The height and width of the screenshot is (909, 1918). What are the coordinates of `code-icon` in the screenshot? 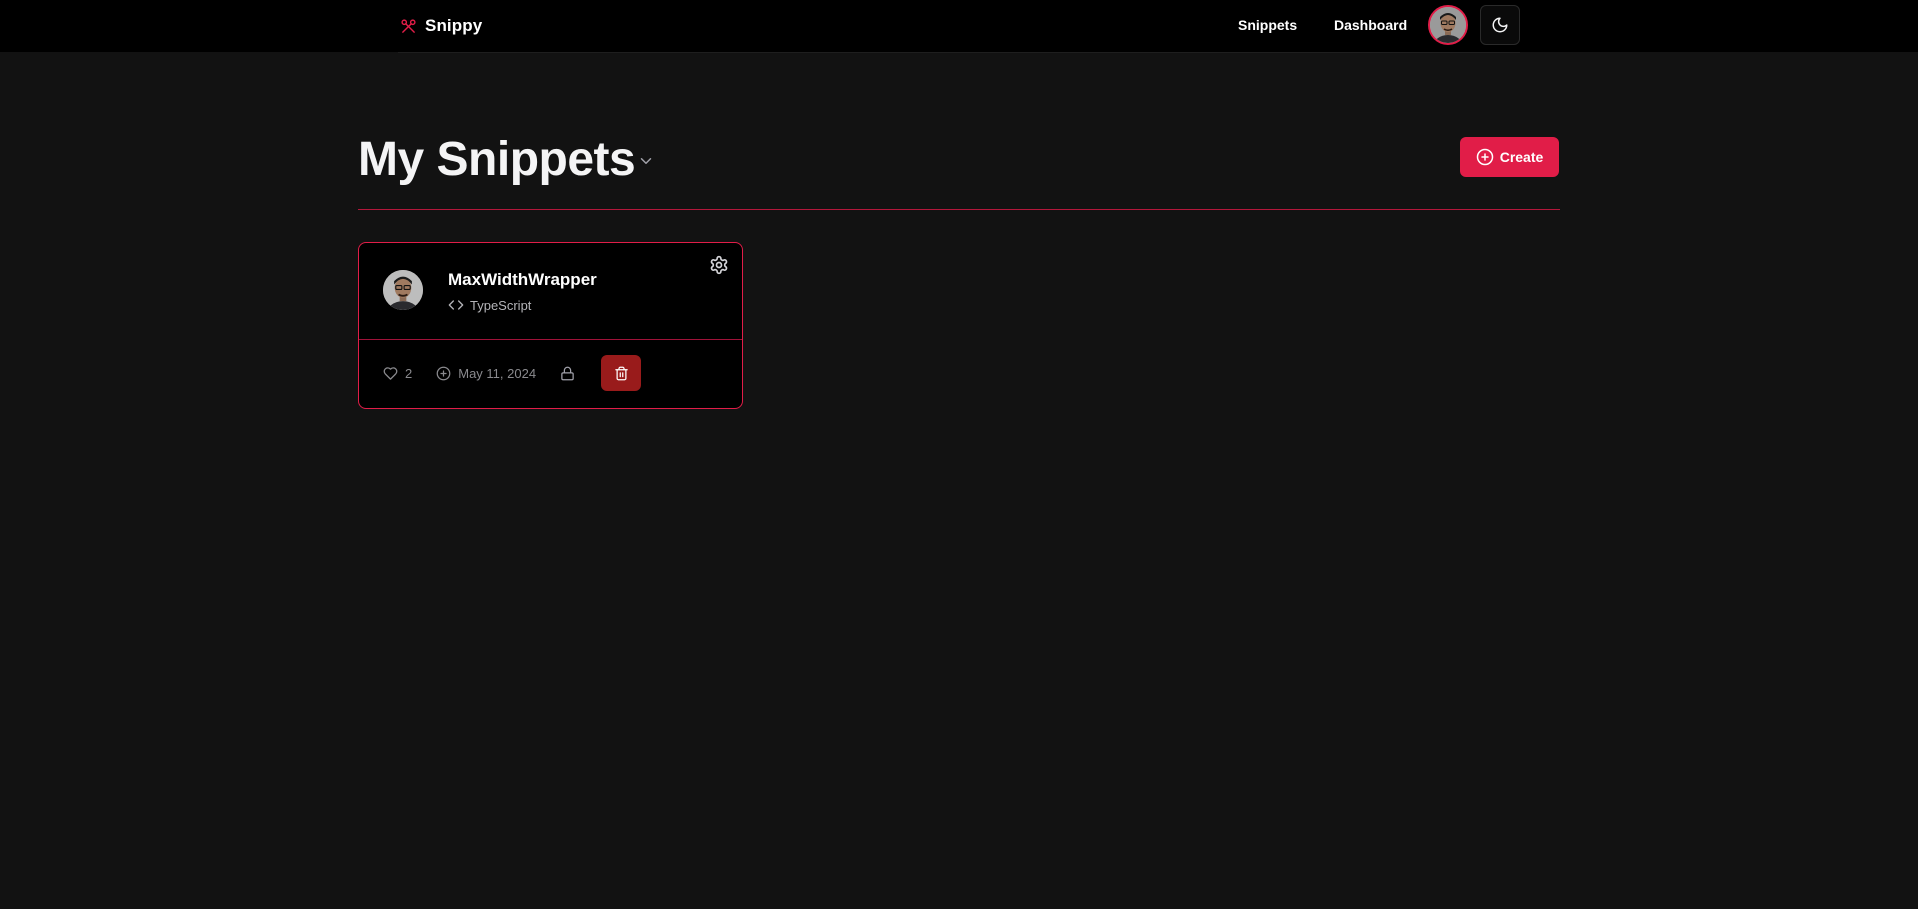 It's located at (456, 305).